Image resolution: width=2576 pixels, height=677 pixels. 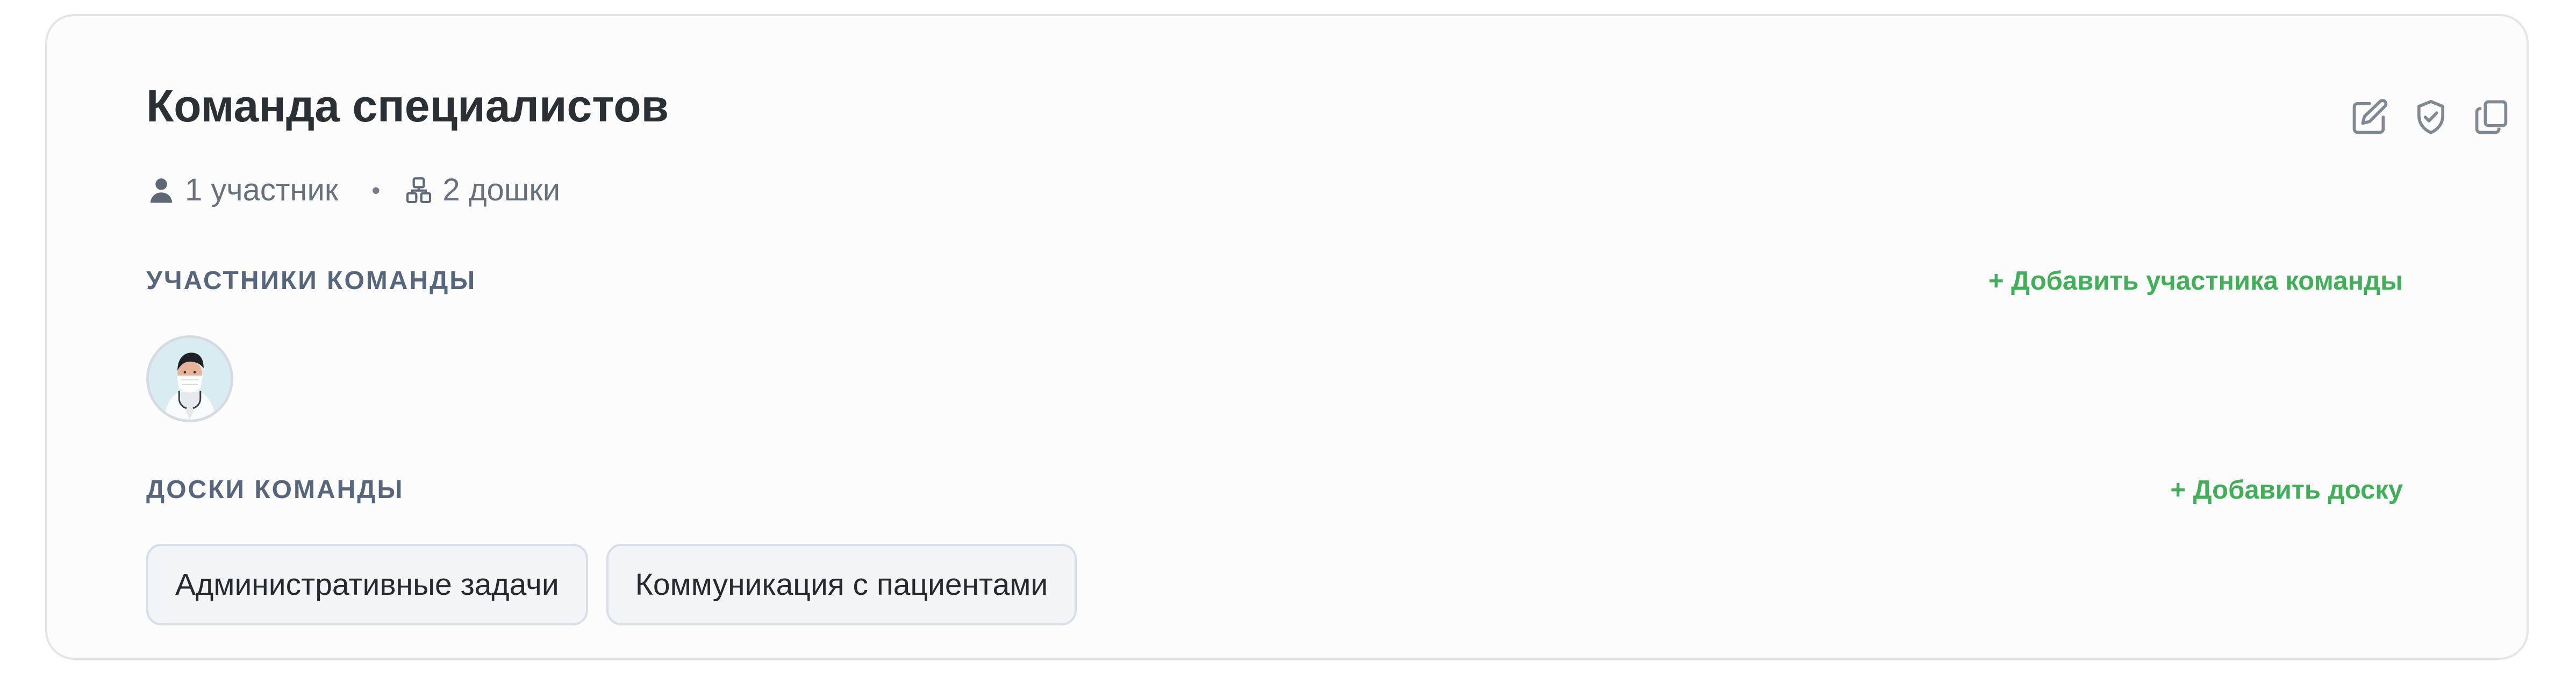 What do you see at coordinates (407, 106) in the screenshot?
I see `team-title: Команда специалистов` at bounding box center [407, 106].